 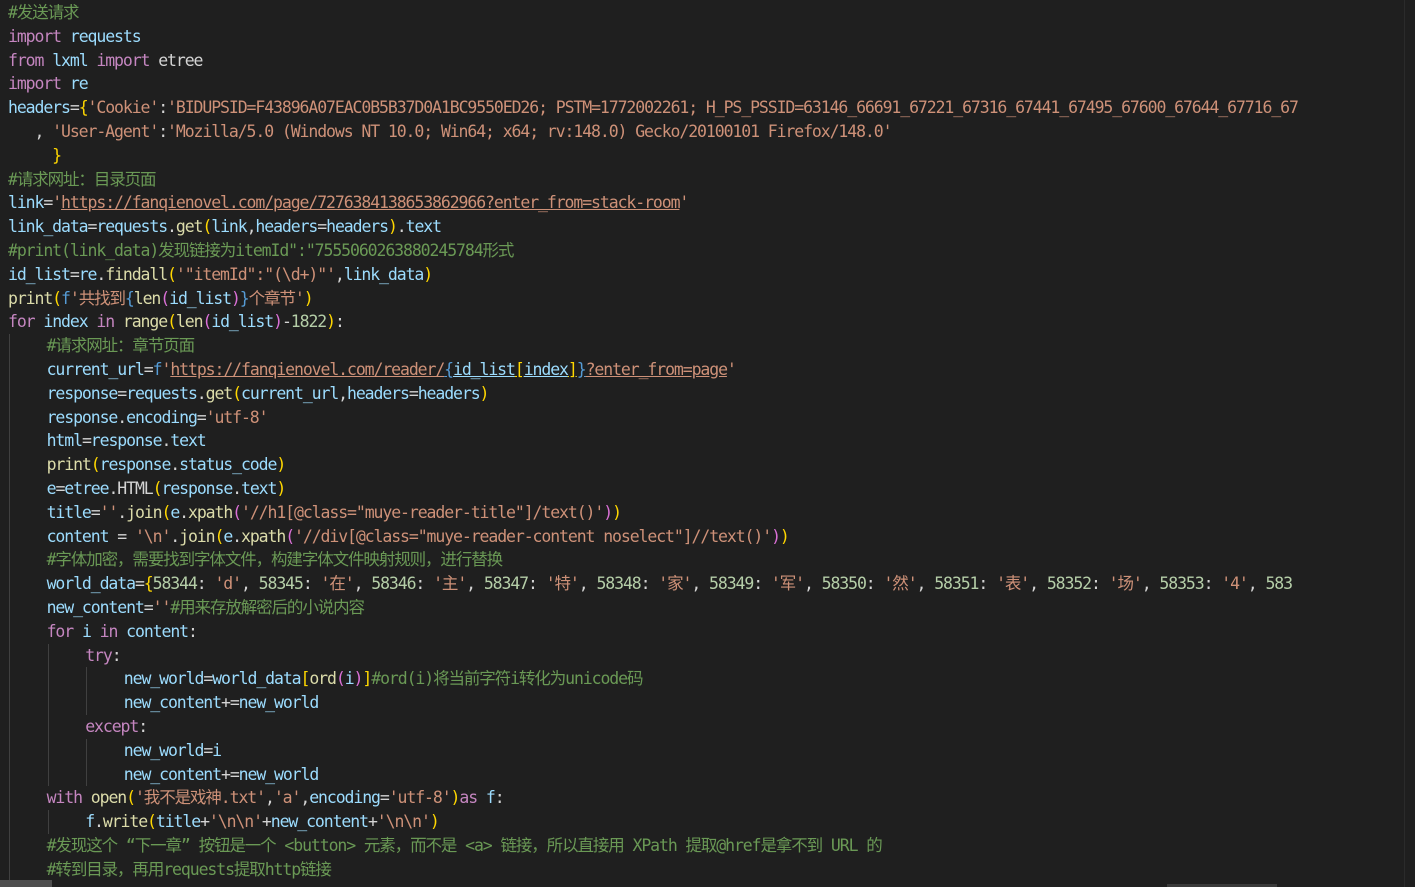 I want to click on code-token: :, so click(x=987, y=584).